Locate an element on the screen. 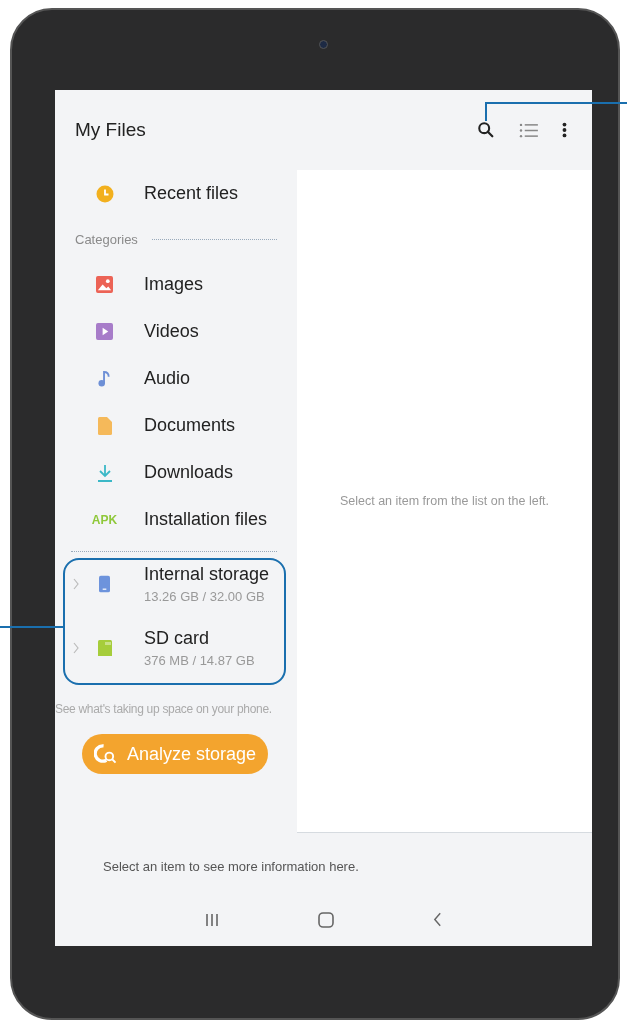 The height and width of the screenshot is (1023, 627). phone-icon is located at coordinates (104, 584).